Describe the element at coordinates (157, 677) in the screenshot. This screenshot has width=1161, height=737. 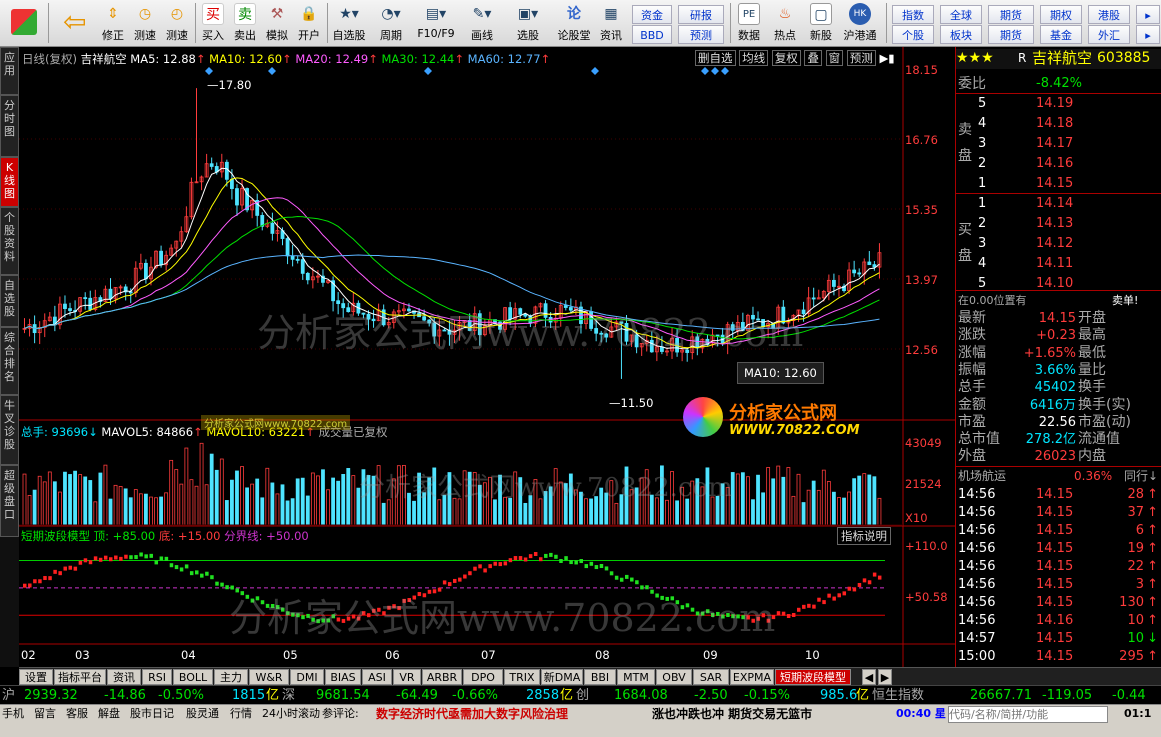
I see `indicator-tab: RSI` at that location.